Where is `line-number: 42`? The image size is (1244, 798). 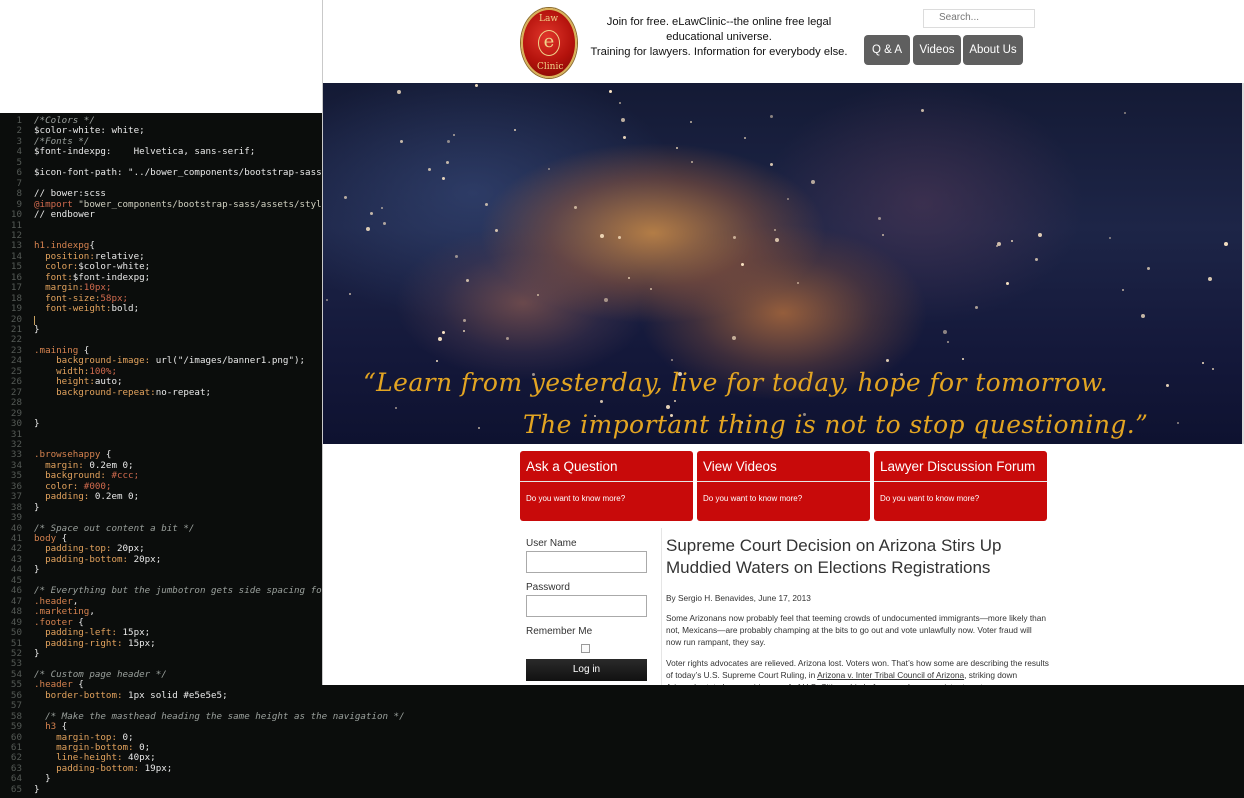
line-number: 42 is located at coordinates (16, 549).